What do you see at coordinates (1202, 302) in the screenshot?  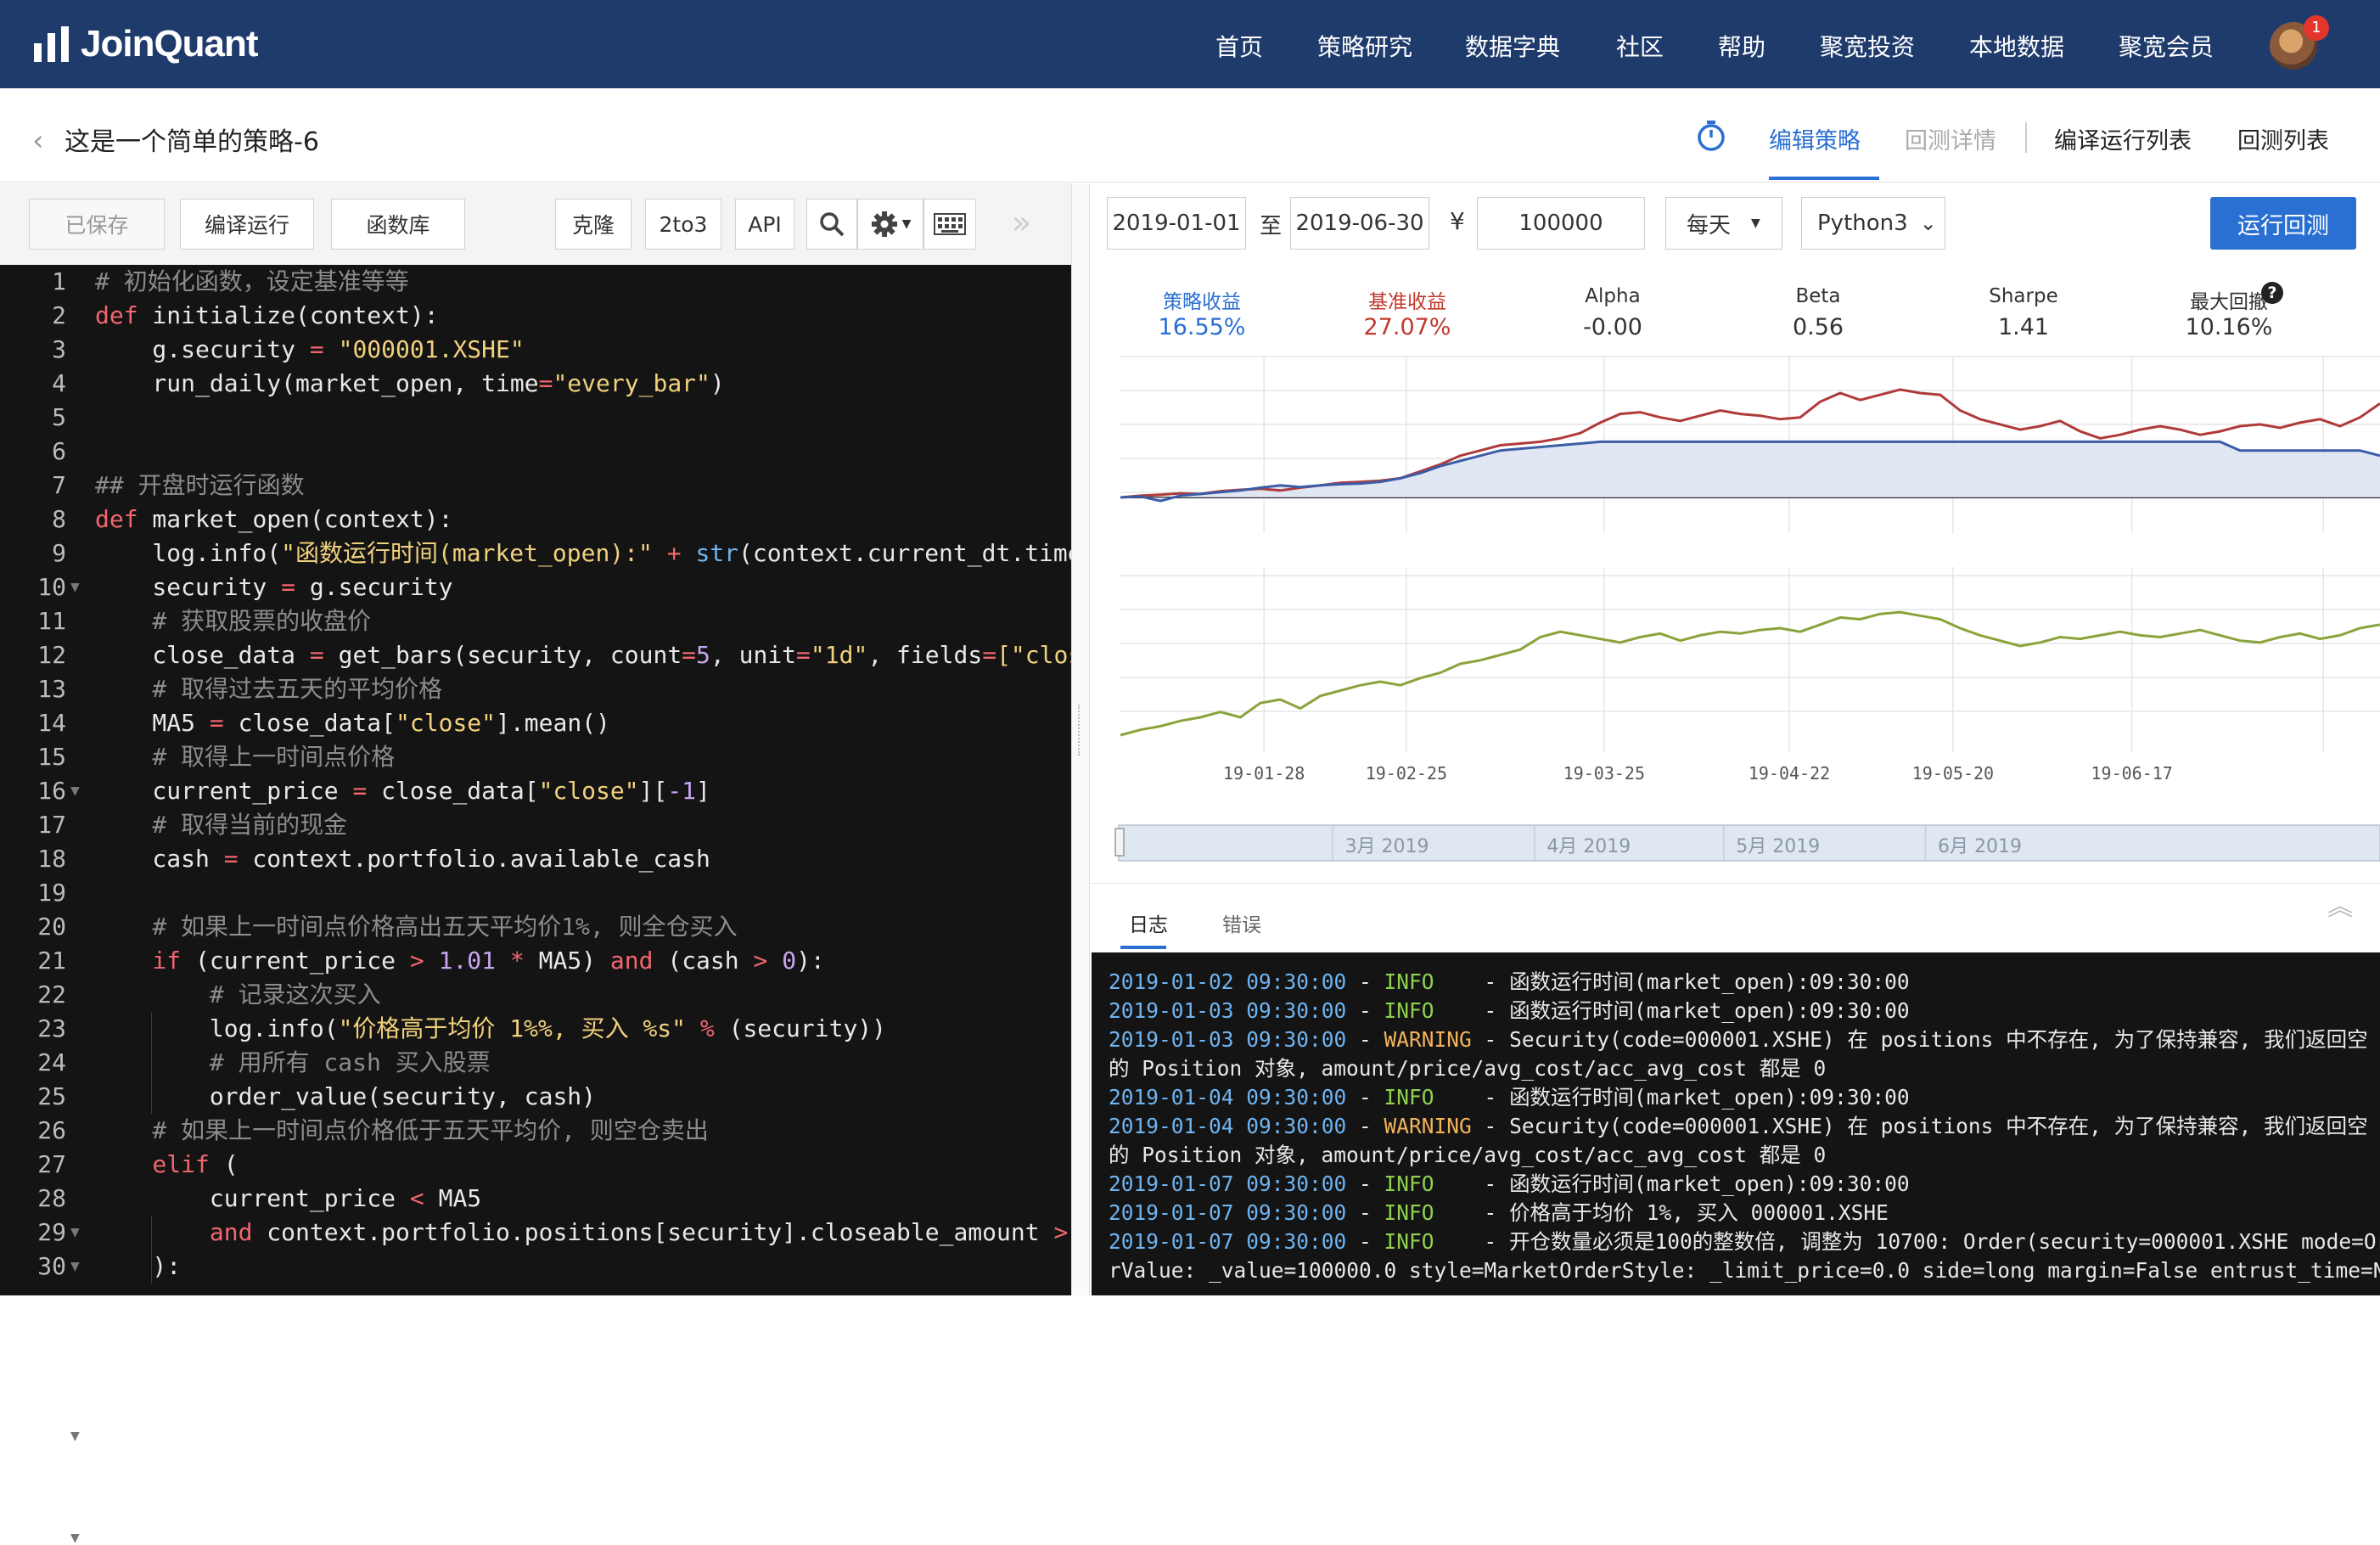 I see `stat-label-strategy-return: 策略收益` at bounding box center [1202, 302].